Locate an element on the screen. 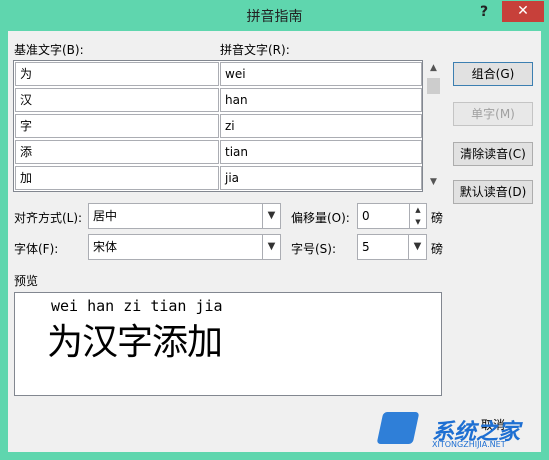  size-value: 5 is located at coordinates (366, 247).